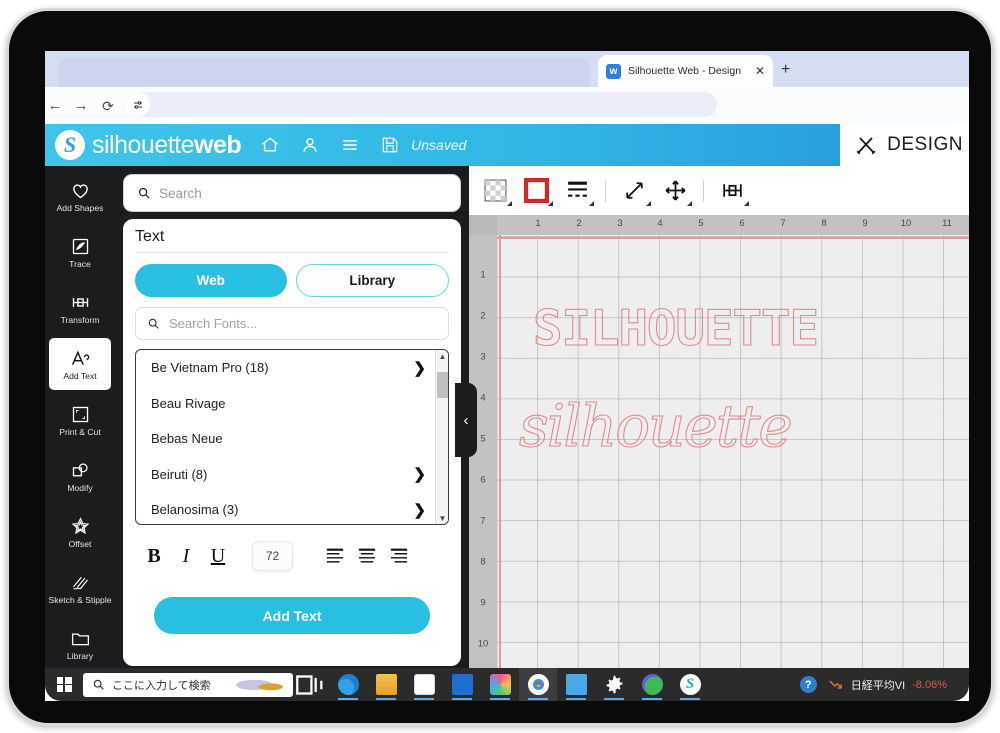  I want to click on site-settings-icon, so click(137, 104).